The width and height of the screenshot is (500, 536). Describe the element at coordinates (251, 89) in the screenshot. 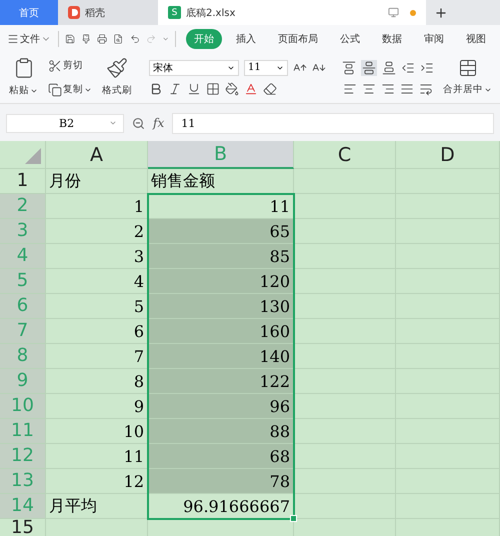

I see `font-color-icon` at that location.